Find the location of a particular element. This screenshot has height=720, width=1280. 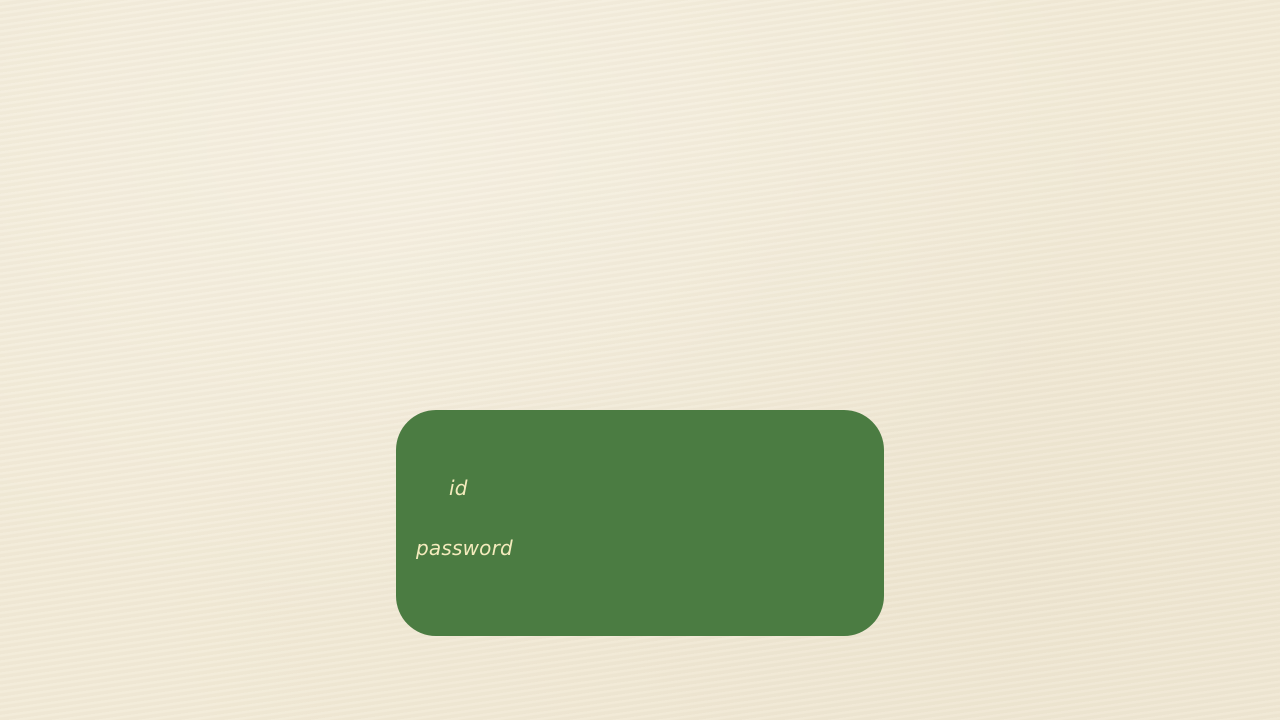

login-panel: id password is located at coordinates (640, 523).